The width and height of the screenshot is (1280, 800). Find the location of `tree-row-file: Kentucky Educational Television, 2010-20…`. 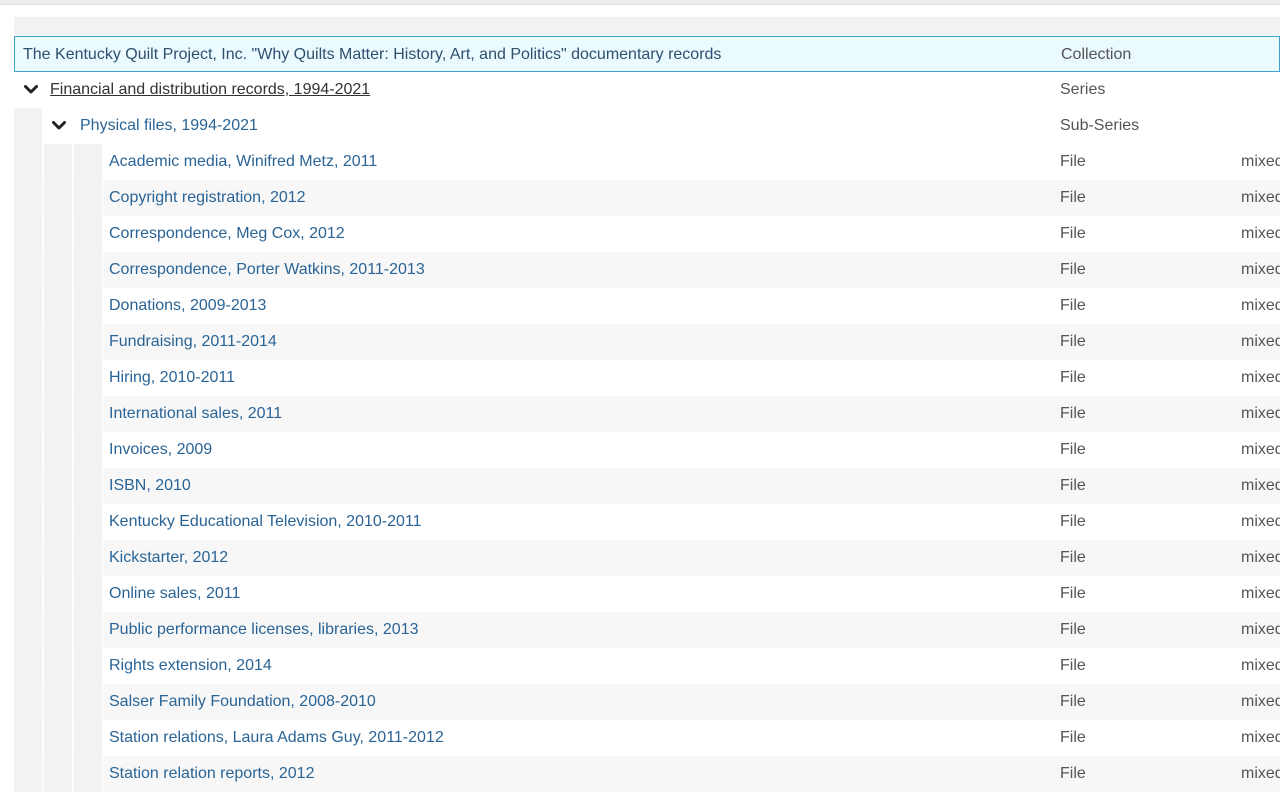

tree-row-file: Kentucky Educational Television, 2010-20… is located at coordinates (647, 522).